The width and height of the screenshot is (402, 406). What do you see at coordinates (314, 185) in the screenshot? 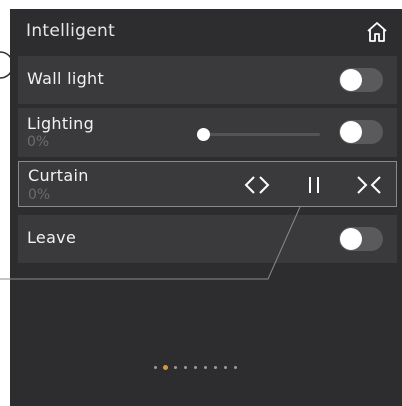
I see `curtain-pause-icon` at bounding box center [314, 185].